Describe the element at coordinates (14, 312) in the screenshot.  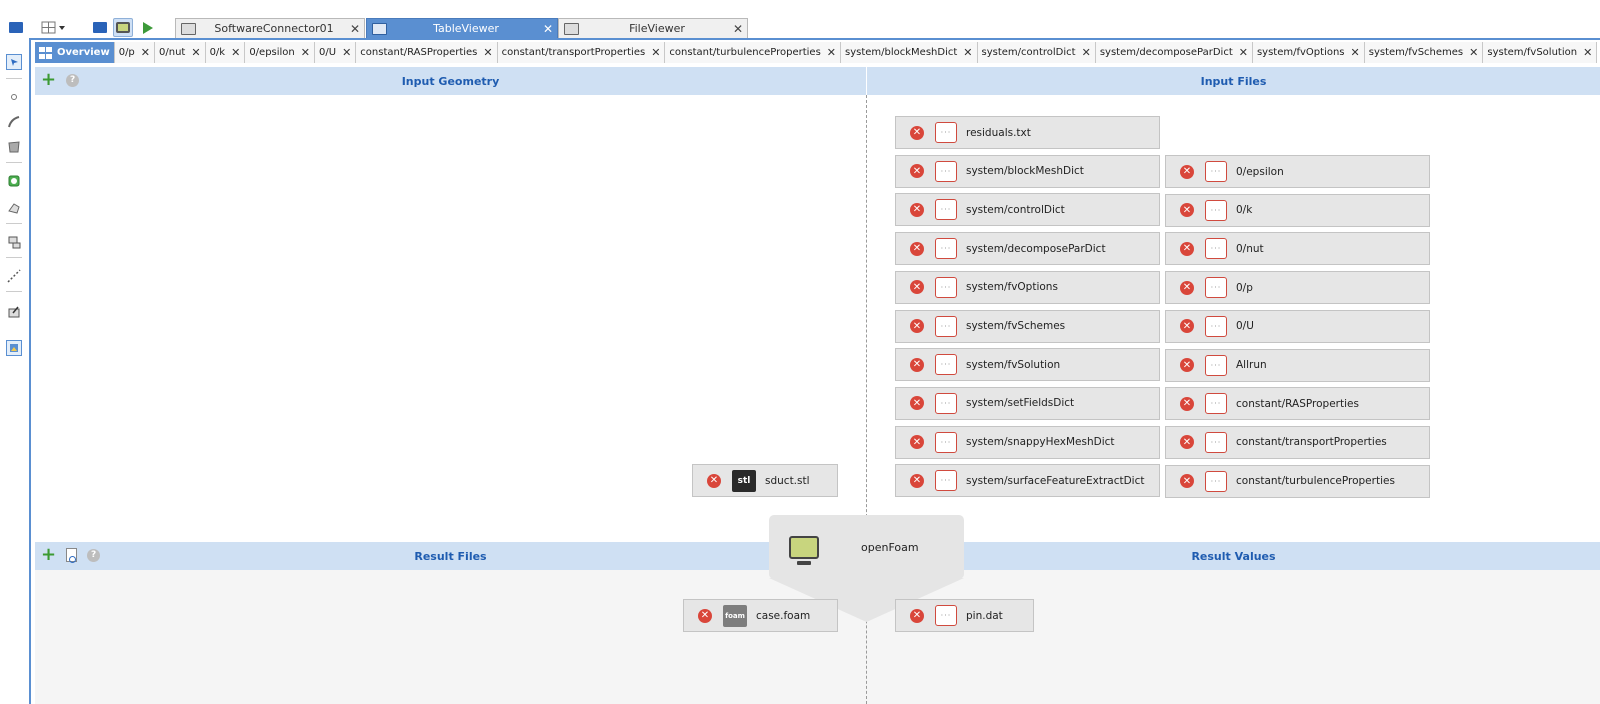
I see `edit-tool-icon` at that location.